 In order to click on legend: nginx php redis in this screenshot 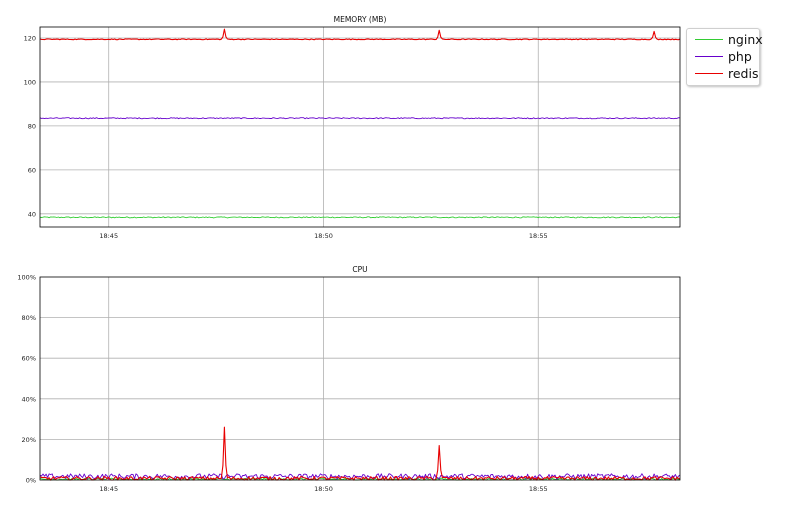, I will do `click(724, 57)`.